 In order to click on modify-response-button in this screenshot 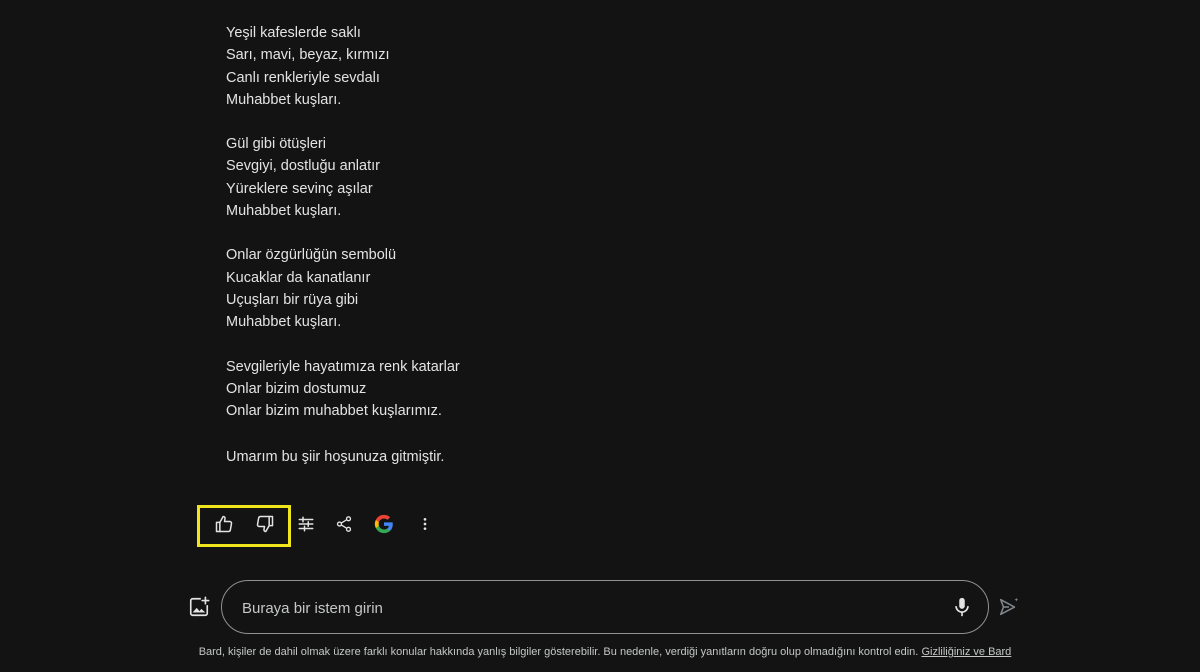, I will do `click(306, 524)`.